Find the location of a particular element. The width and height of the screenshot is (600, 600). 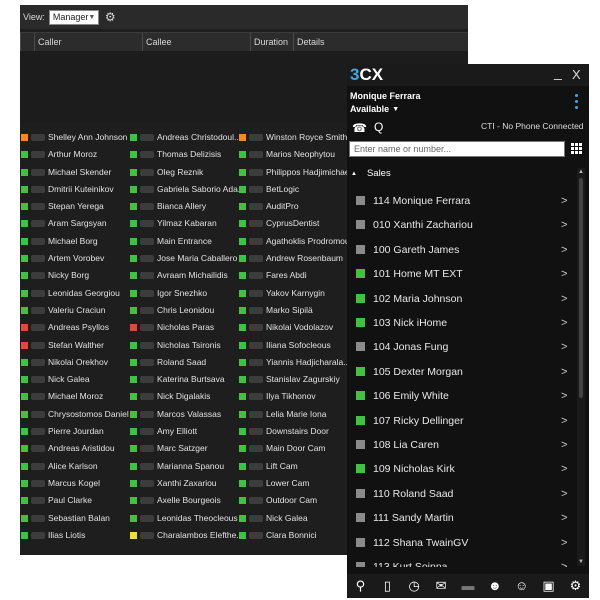

contact-row: 111 Sandy Martin > is located at coordinates (463, 518).